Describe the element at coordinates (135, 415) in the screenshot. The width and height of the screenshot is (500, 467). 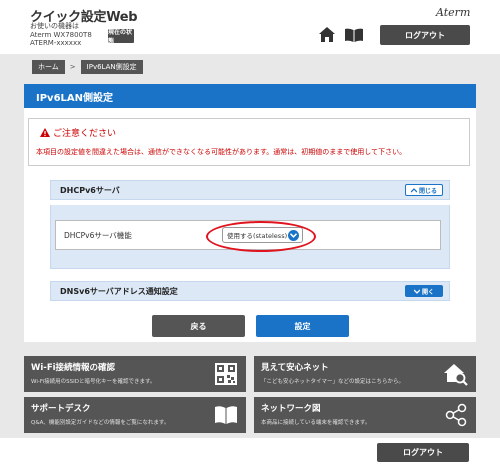
I see `tile-support-desk: サポートデスク Q&A、機能別設定ガイドなどの情報をご覧になれます。` at that location.